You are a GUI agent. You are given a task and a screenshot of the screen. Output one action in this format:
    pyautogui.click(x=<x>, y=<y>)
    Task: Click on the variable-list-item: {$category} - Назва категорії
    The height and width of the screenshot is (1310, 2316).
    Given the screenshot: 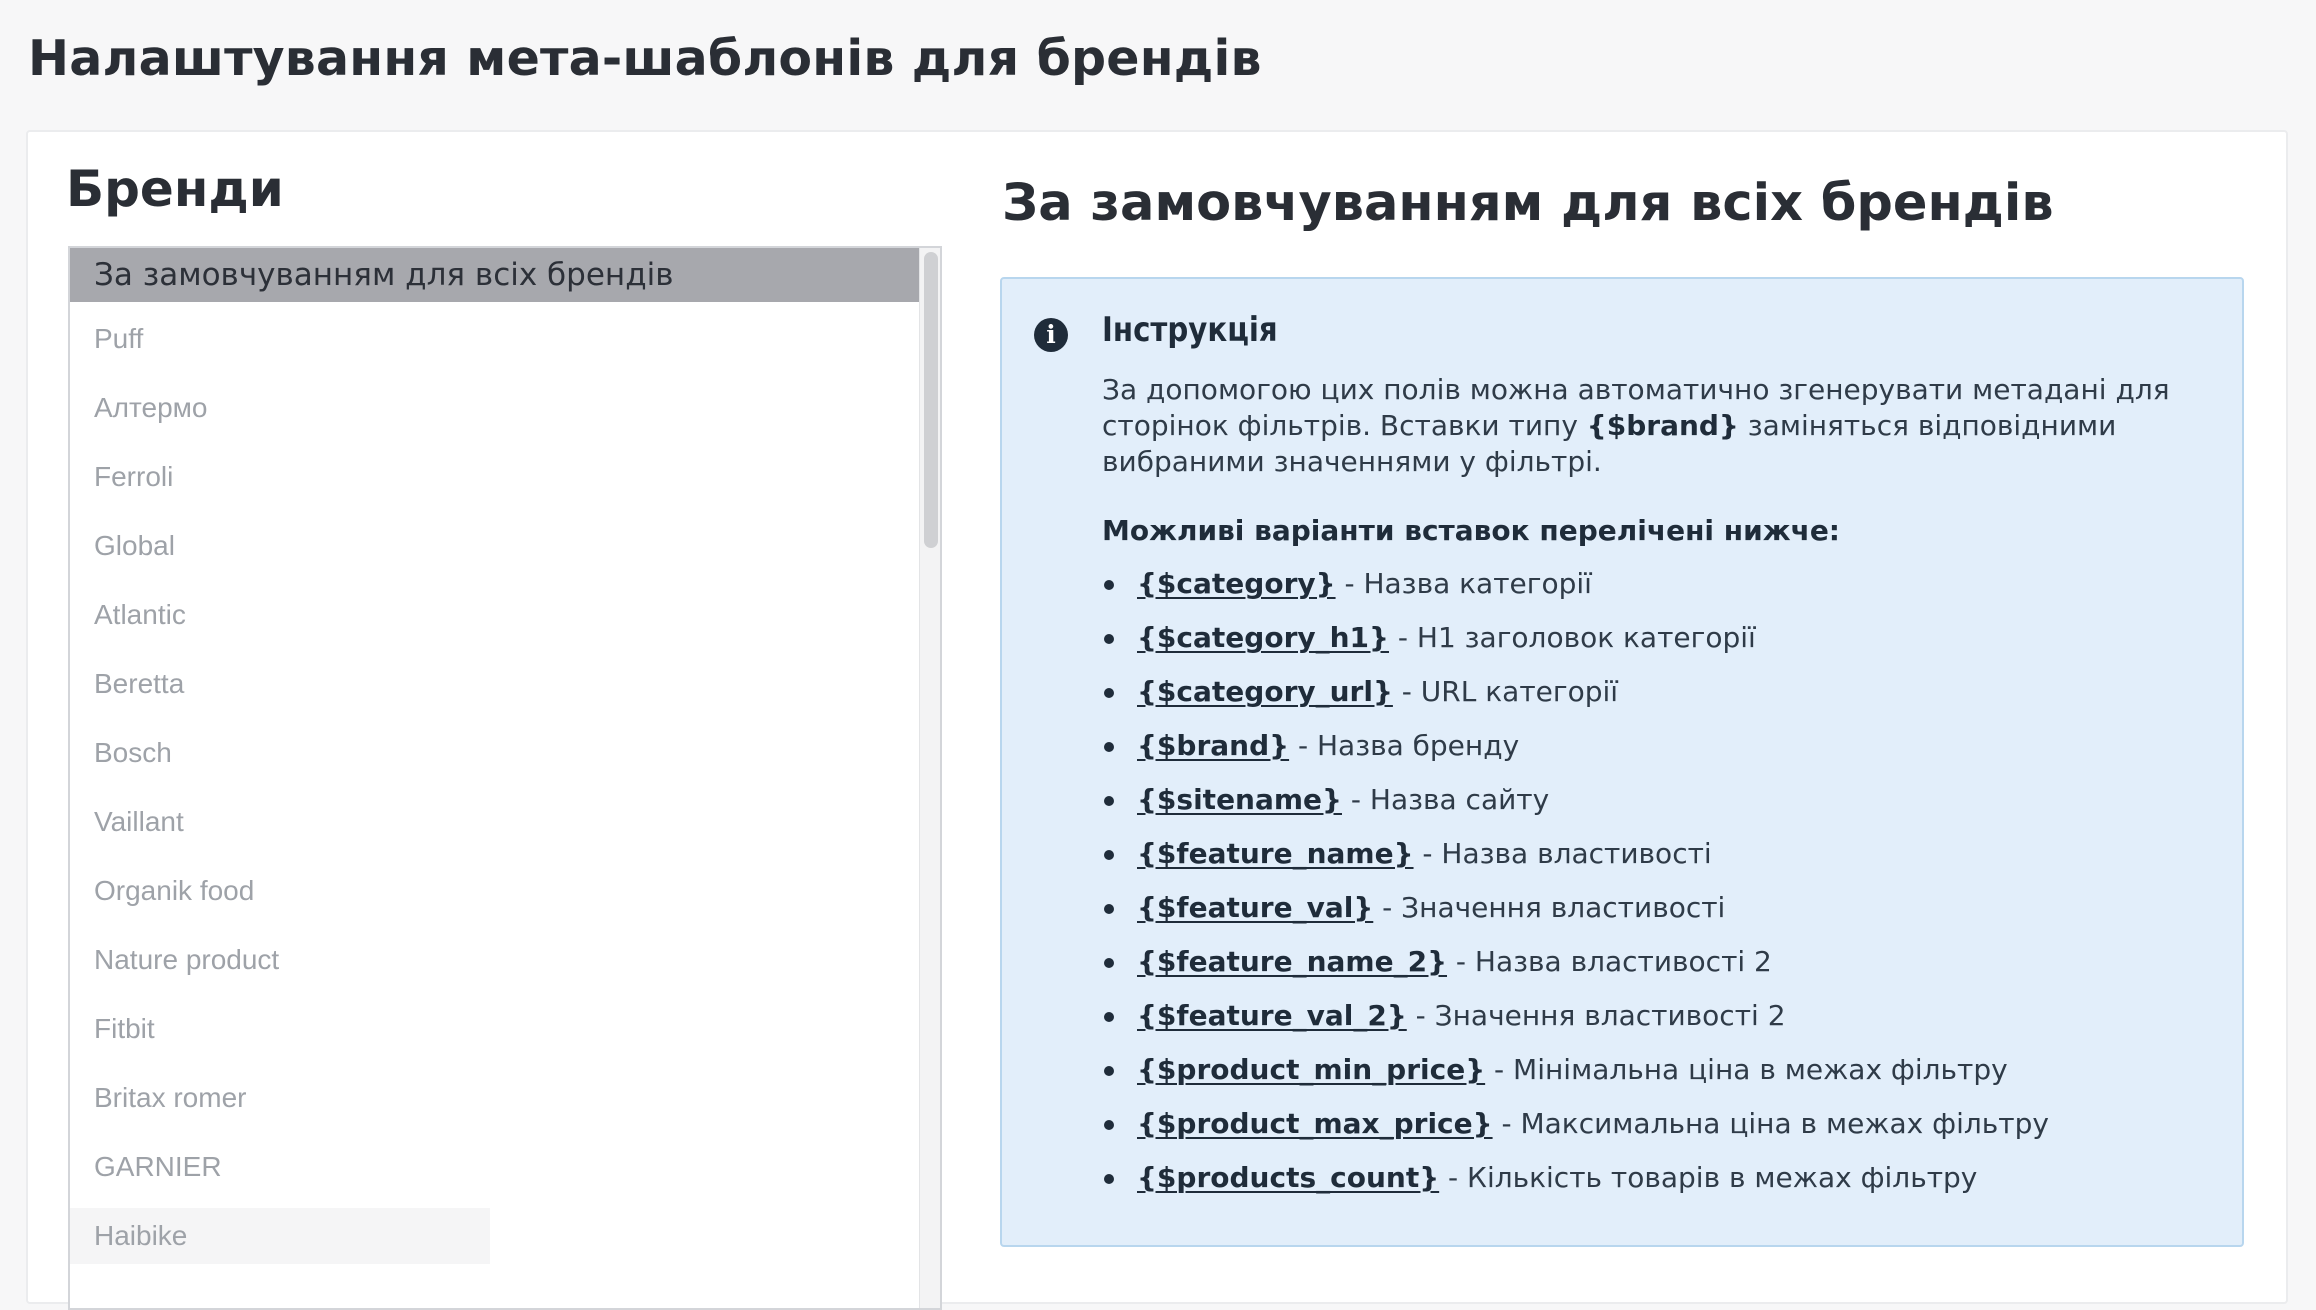 What is the action you would take?
    pyautogui.click(x=1575, y=593)
    